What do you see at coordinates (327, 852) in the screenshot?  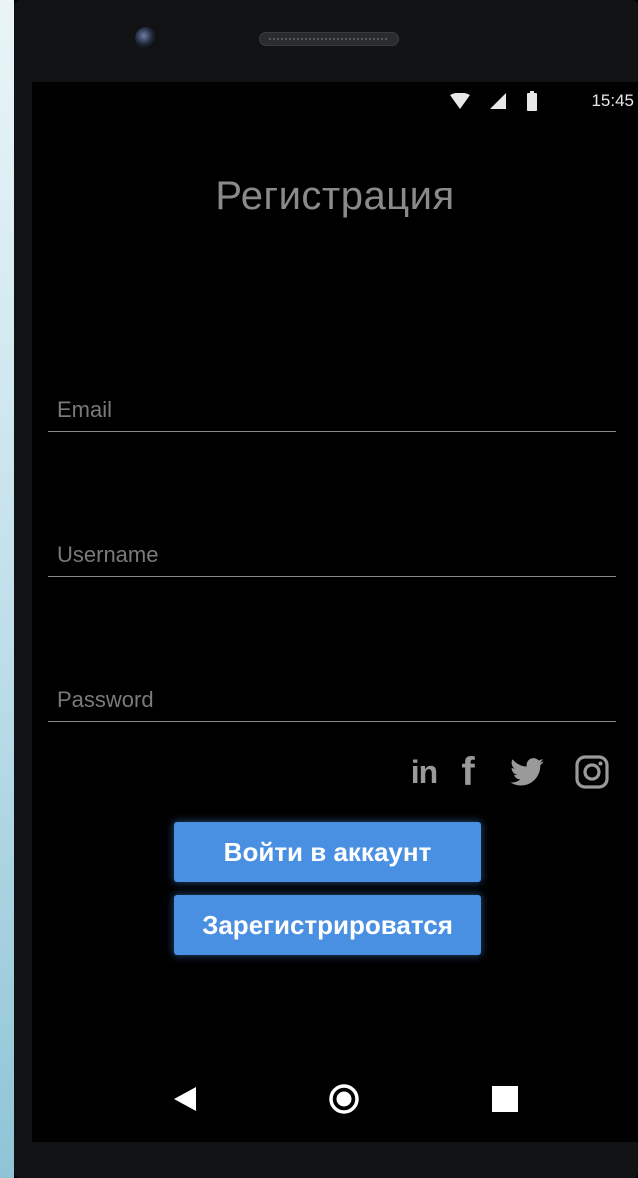 I see `login-button: Войти в аккаунт` at bounding box center [327, 852].